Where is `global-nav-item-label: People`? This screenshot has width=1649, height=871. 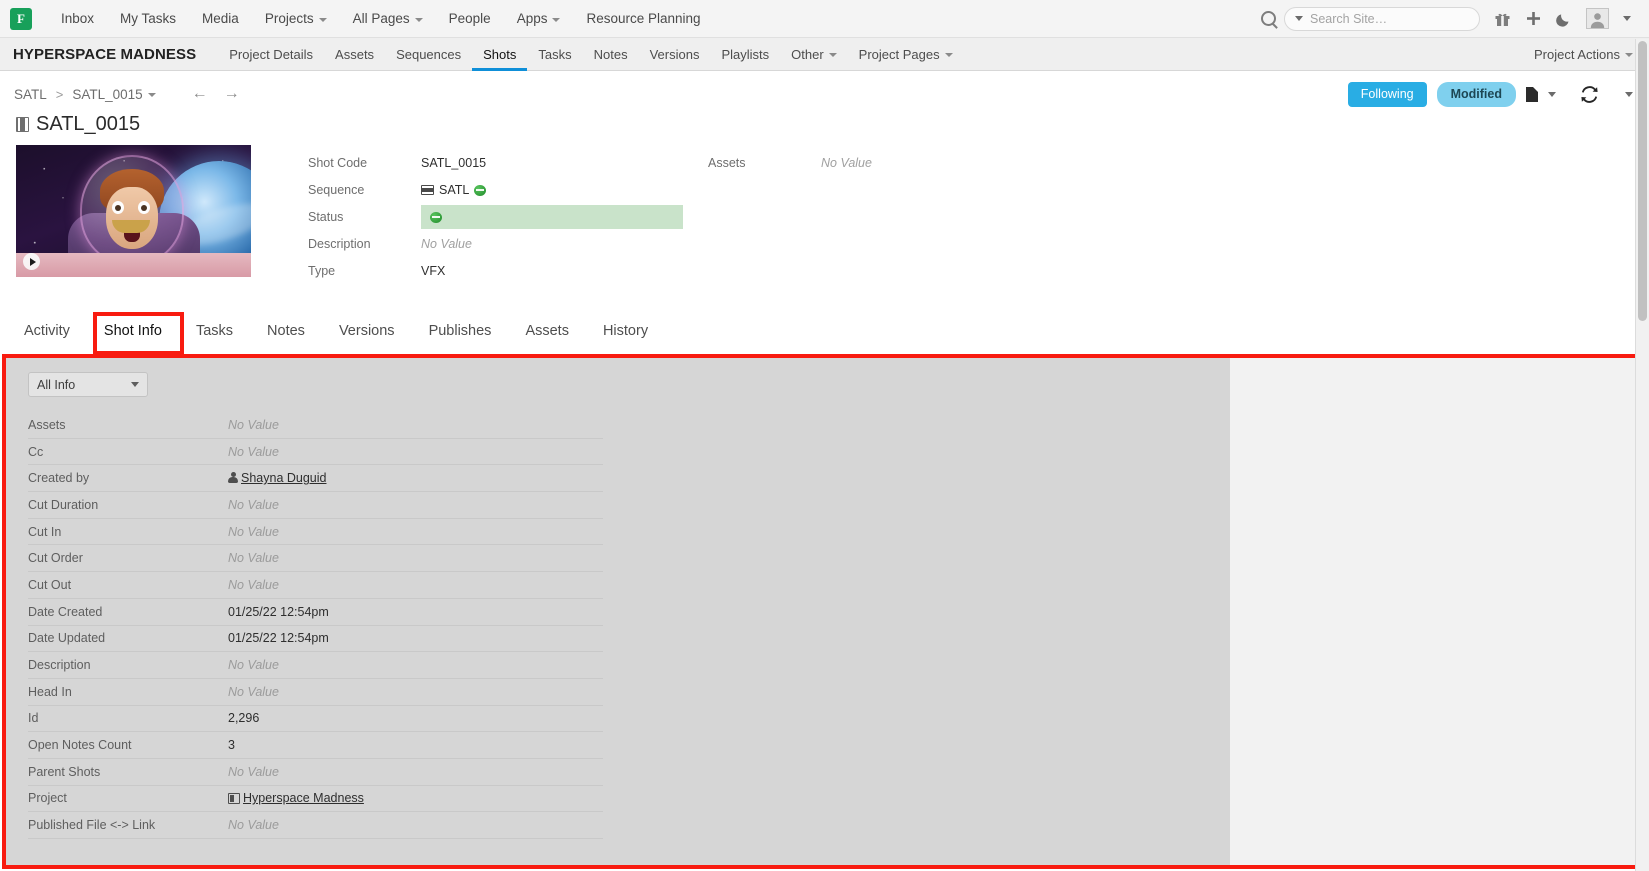
global-nav-item-label: People is located at coordinates (469, 18).